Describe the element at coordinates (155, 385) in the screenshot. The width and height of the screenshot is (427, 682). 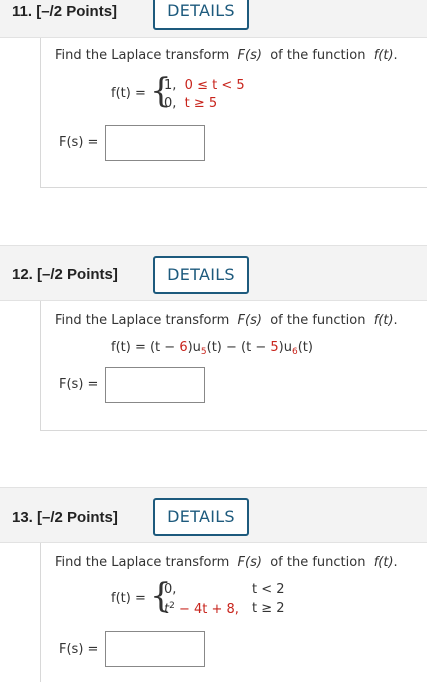
I see `question-12-answer-input` at that location.